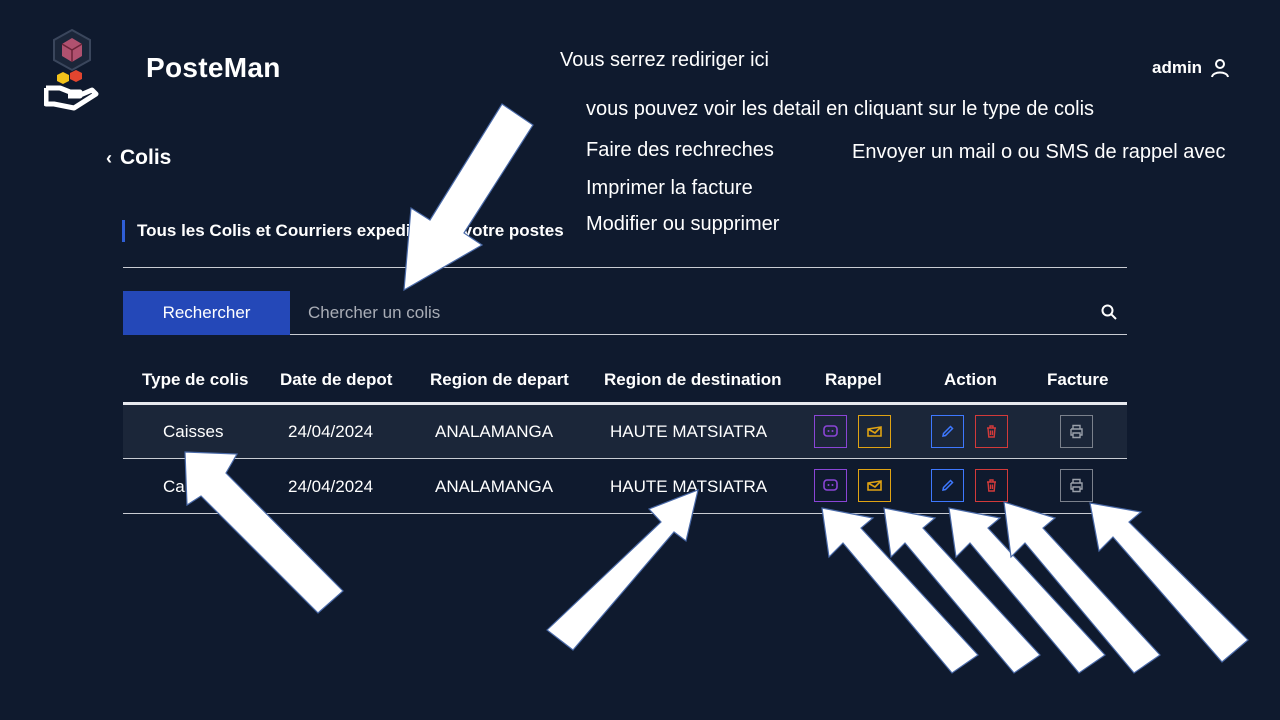 This screenshot has width=1280, height=720. Describe the element at coordinates (1039, 152) in the screenshot. I see `annotation-reminder: Envoyer un mail o ou SMS de rappel avec` at that location.